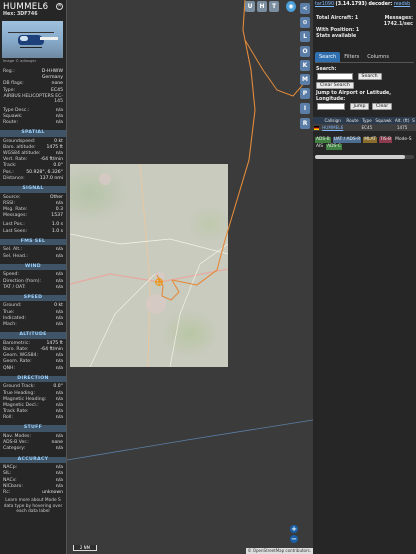 Image resolution: width=416 pixels, height=554 pixels. What do you see at coordinates (33, 99) in the screenshot?
I see `manufacturer: AIRBUS HELICOPTERS EC-145` at bounding box center [33, 99].